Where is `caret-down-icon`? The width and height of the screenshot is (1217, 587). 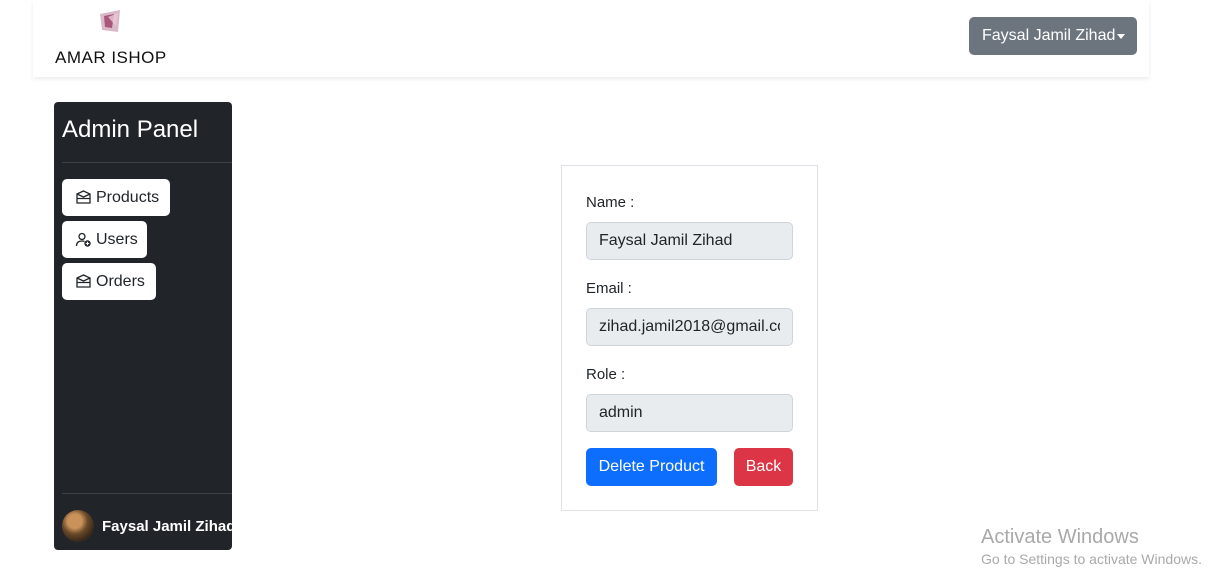
caret-down-icon is located at coordinates (1121, 36).